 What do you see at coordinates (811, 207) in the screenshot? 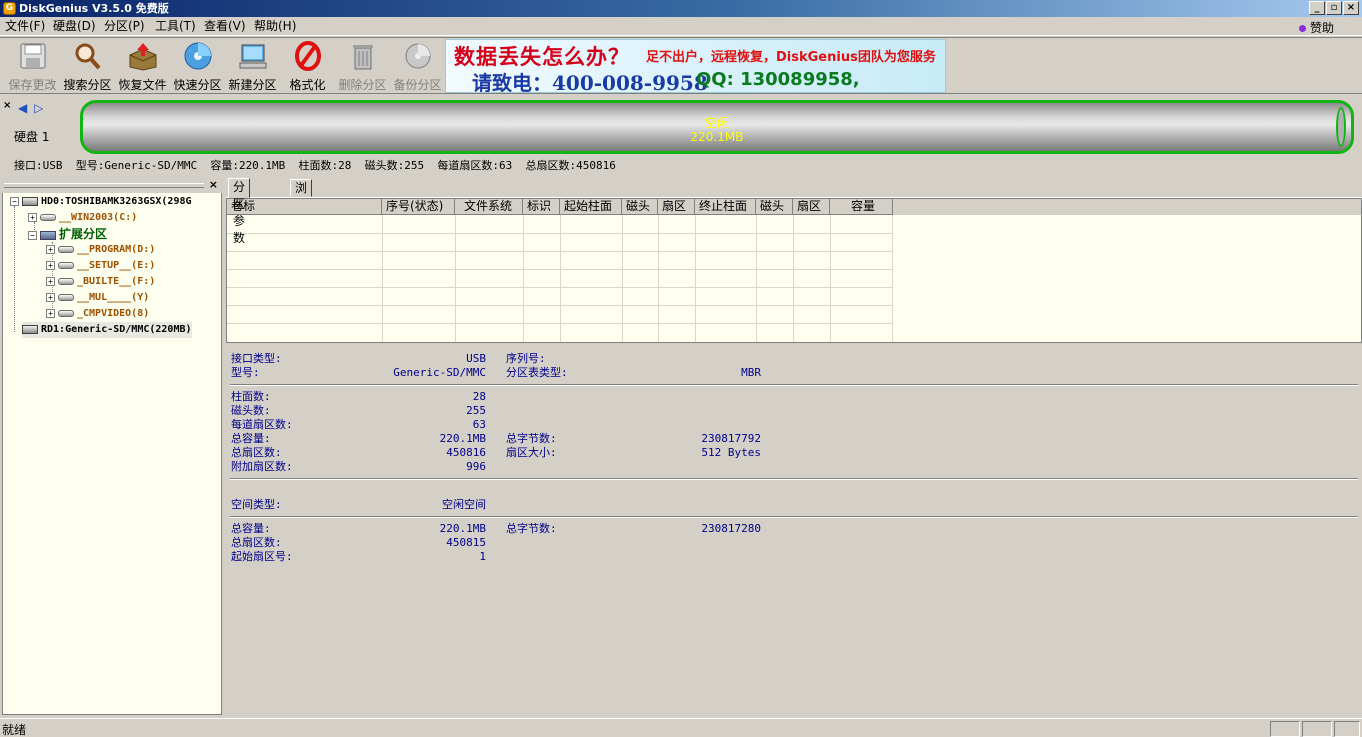
I see `col-end-sector: 扇区` at bounding box center [811, 207].